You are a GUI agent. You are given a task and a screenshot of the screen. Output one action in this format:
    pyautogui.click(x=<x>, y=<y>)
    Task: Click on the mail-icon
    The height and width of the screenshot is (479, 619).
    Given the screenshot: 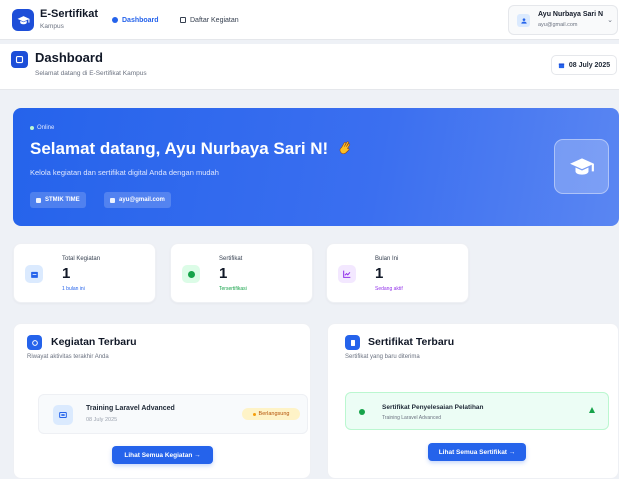 What is the action you would take?
    pyautogui.click(x=112, y=200)
    